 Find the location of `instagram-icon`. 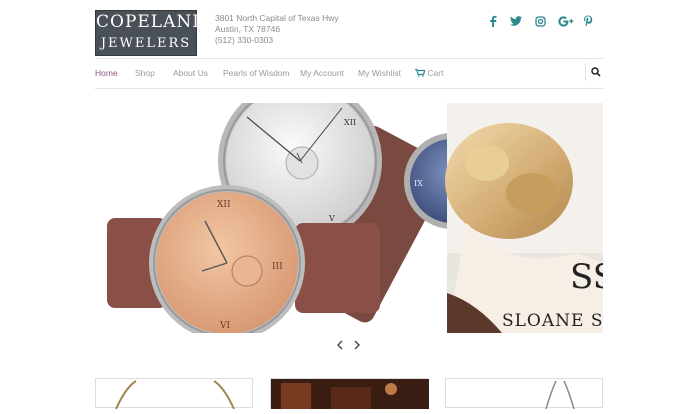

instagram-icon is located at coordinates (540, 21).